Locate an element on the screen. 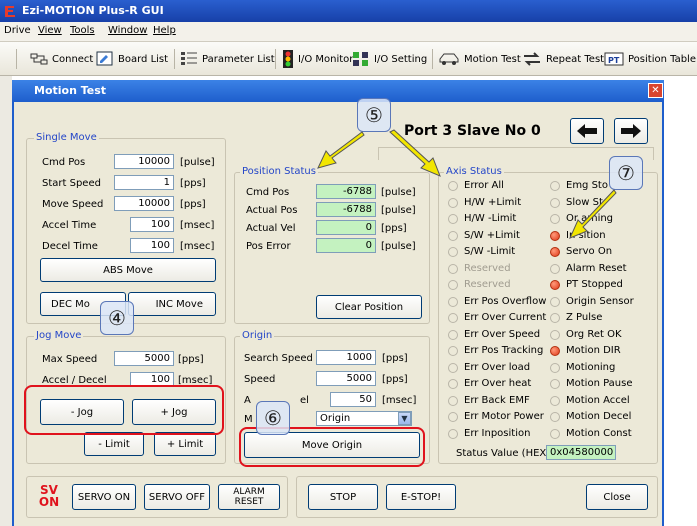 This screenshot has width=697, height=526. cmd-pos-input: 10000 is located at coordinates (144, 161).